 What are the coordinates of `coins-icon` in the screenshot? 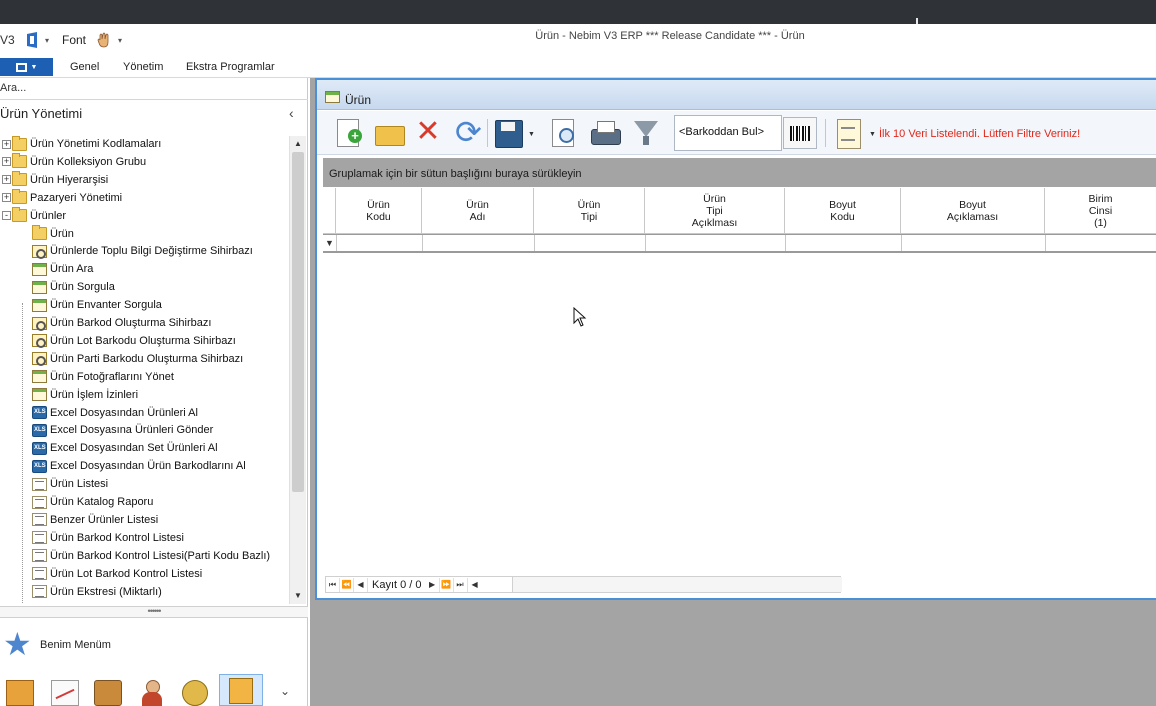 It's located at (195, 693).